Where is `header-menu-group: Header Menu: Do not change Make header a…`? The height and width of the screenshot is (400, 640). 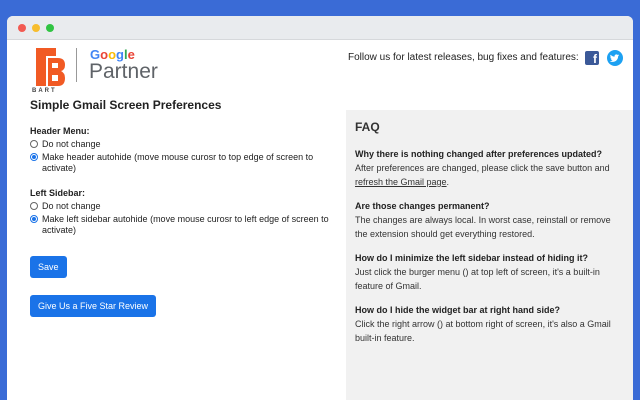
header-menu-group: Header Menu: Do not change Make header a… is located at coordinates (180, 150).